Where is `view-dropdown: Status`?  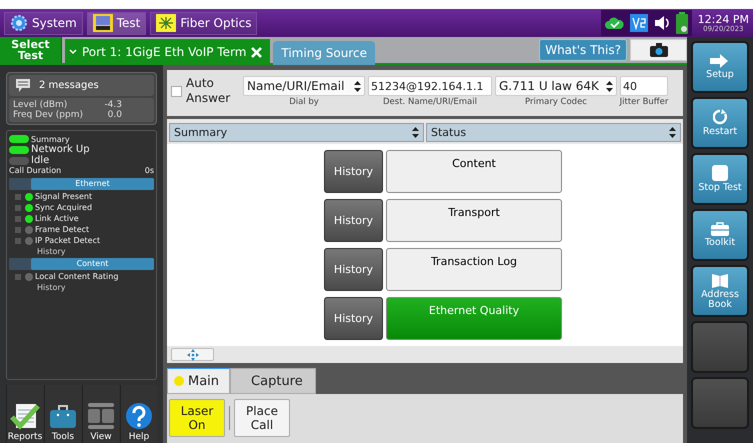 view-dropdown: Status is located at coordinates (553, 132).